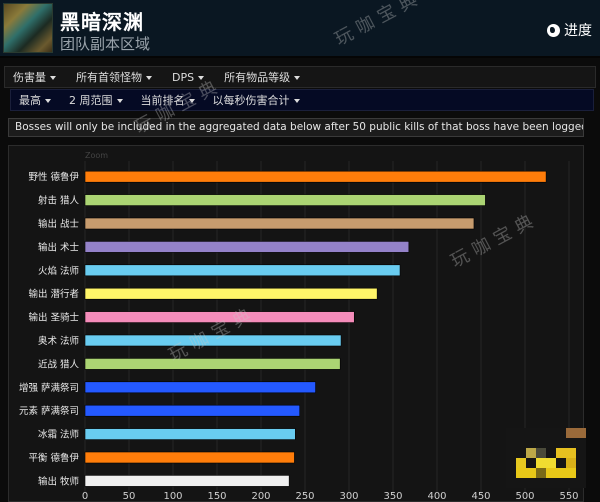 This screenshot has width=600, height=502. I want to click on category-label: 输出 牧师, so click(58, 481).